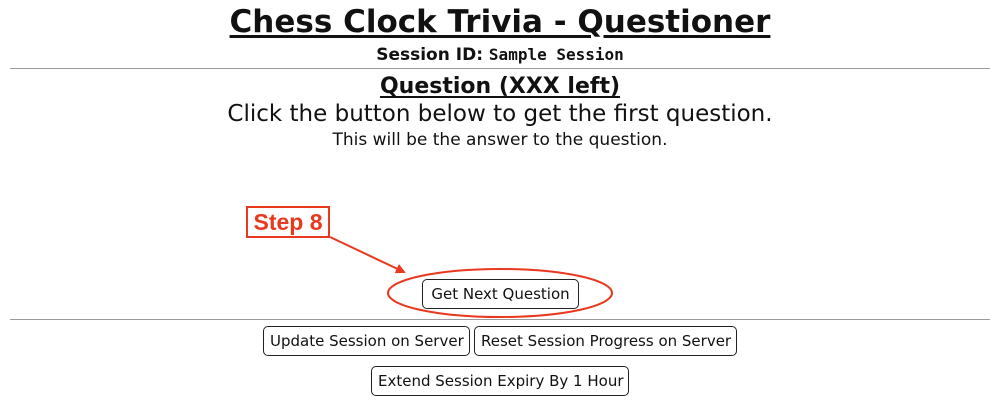 The image size is (1000, 400). I want to click on update-session-button: Update Session on Server, so click(366, 341).